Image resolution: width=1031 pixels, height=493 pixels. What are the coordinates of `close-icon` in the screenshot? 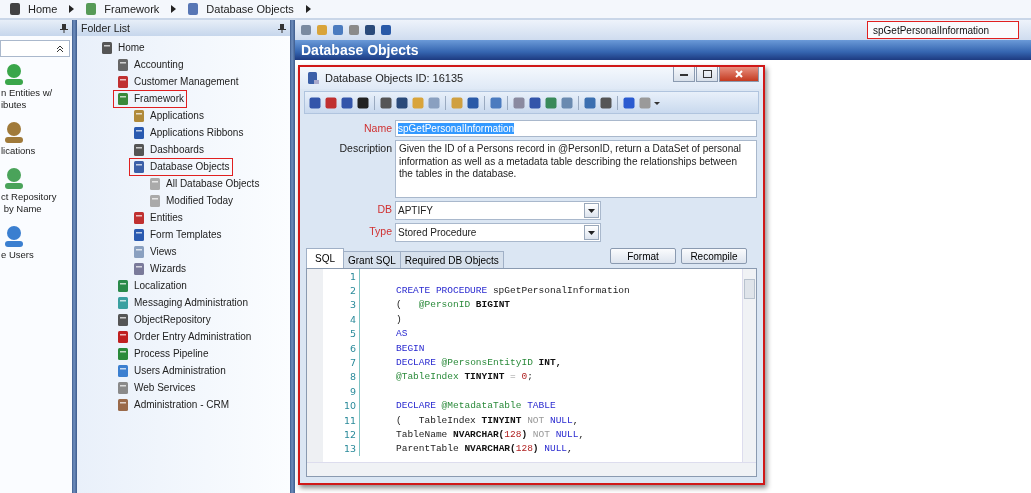 It's located at (739, 74).